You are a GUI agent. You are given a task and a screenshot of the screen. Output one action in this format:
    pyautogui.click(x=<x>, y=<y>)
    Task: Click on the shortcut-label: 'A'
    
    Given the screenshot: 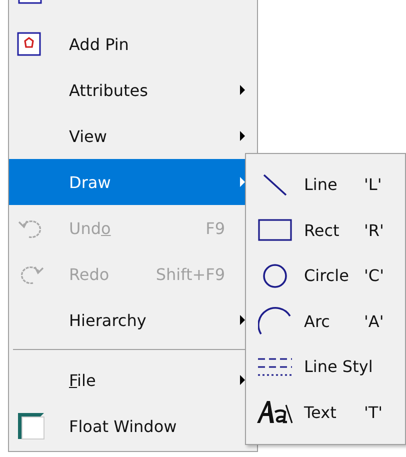 What is the action you would take?
    pyautogui.click(x=374, y=321)
    